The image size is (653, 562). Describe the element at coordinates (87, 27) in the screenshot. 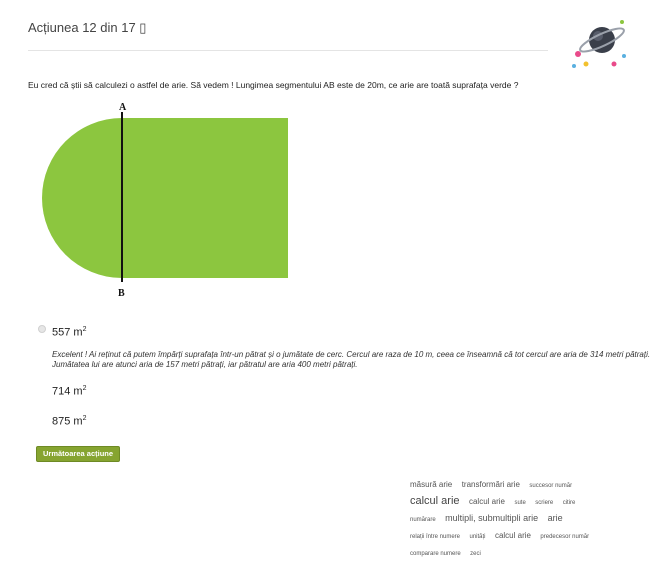

I see `page-title: Acțiunea 12 din 17 ▯` at that location.